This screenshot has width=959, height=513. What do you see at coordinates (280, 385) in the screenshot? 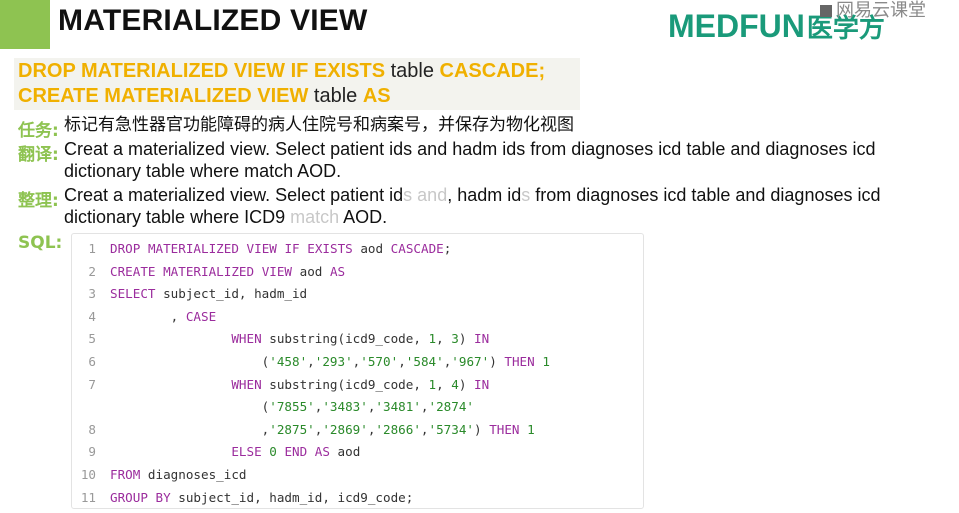
I see `sql-code-line: 7 WHEN substring(icd9_code, 1, 4) IN` at bounding box center [280, 385].